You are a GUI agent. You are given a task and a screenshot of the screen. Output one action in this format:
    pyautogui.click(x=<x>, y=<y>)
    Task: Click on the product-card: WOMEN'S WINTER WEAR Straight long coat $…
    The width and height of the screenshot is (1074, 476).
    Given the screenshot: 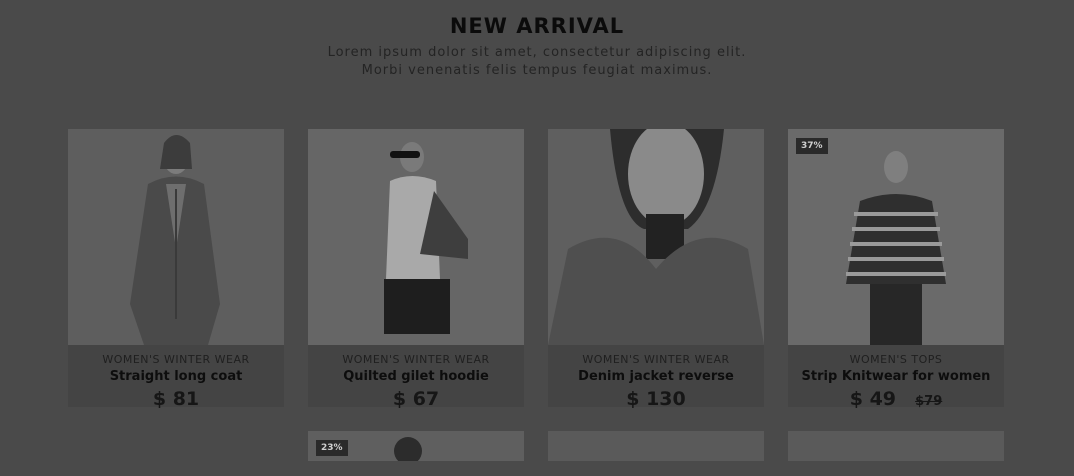 What is the action you would take?
    pyautogui.click(x=176, y=269)
    